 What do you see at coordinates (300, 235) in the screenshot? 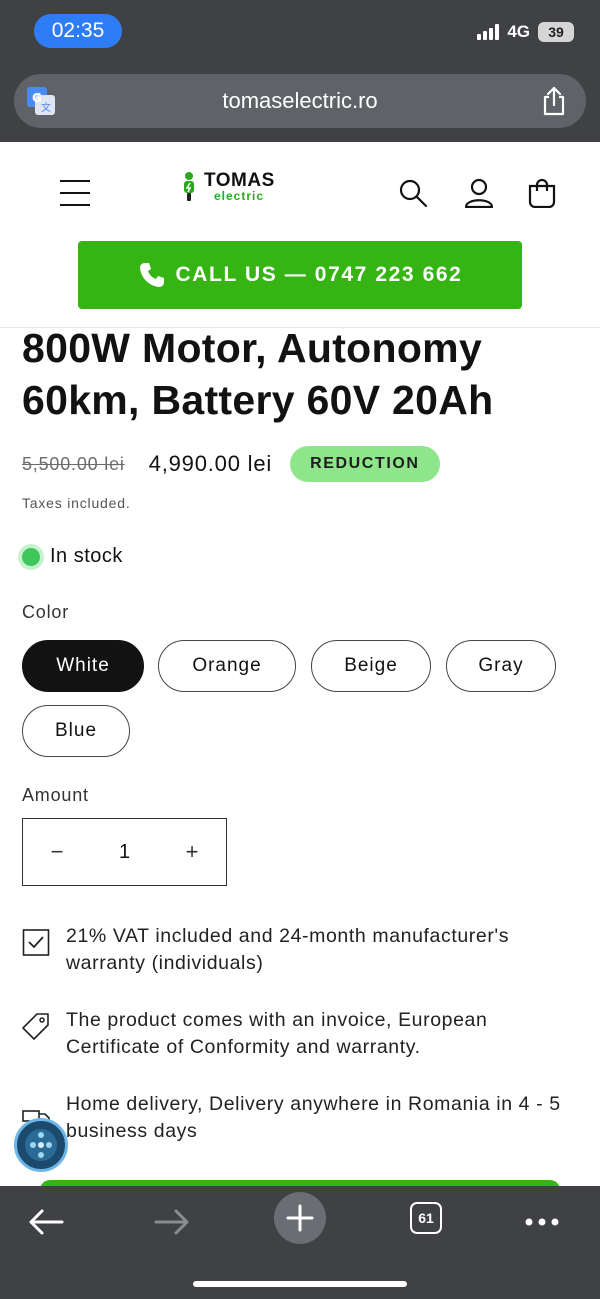
I see `site-header: TOMAS electric CALL US — 0747 223 662` at bounding box center [300, 235].